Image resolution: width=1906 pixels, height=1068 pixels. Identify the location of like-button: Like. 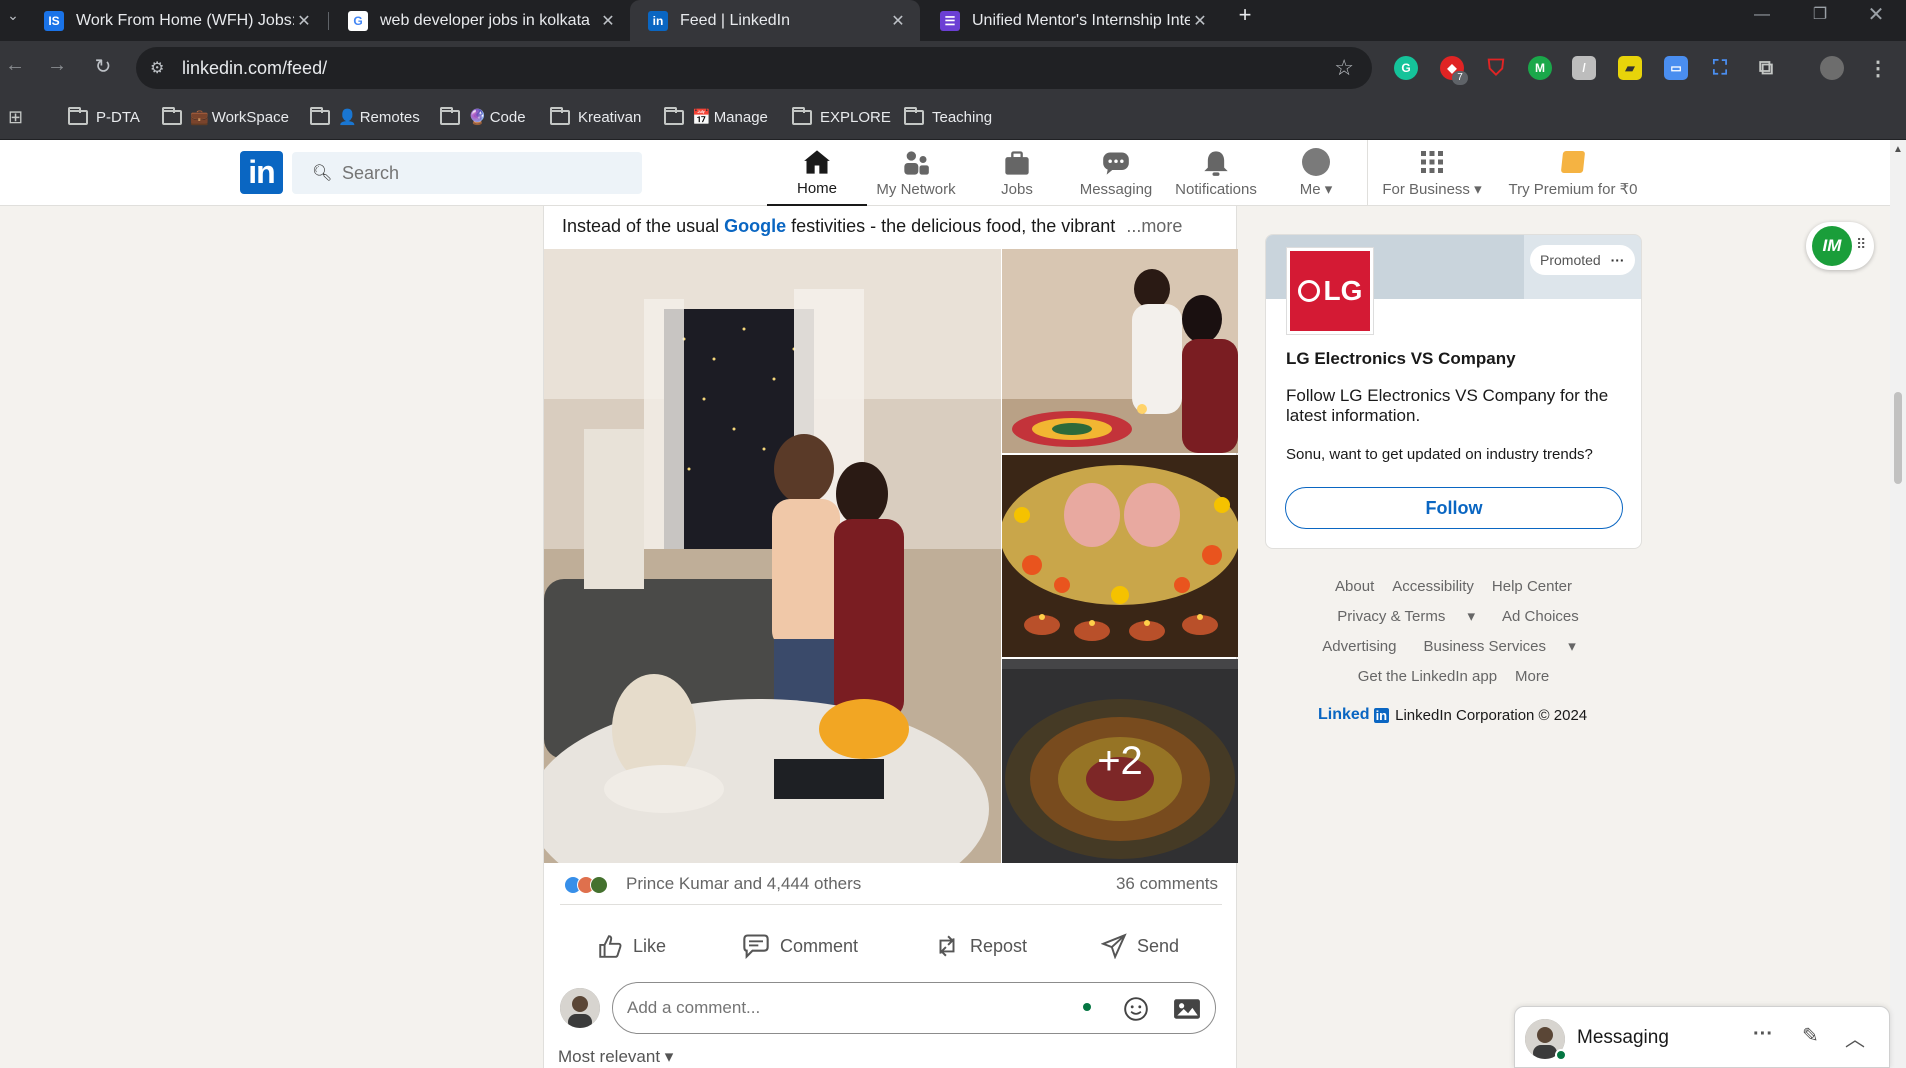
(631, 946).